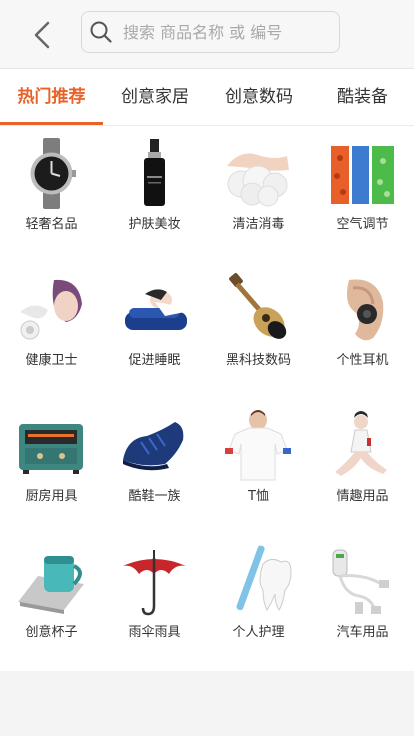 This screenshot has width=414, height=736. Describe the element at coordinates (362, 496) in the screenshot. I see `category-label: 情趣用品` at that location.